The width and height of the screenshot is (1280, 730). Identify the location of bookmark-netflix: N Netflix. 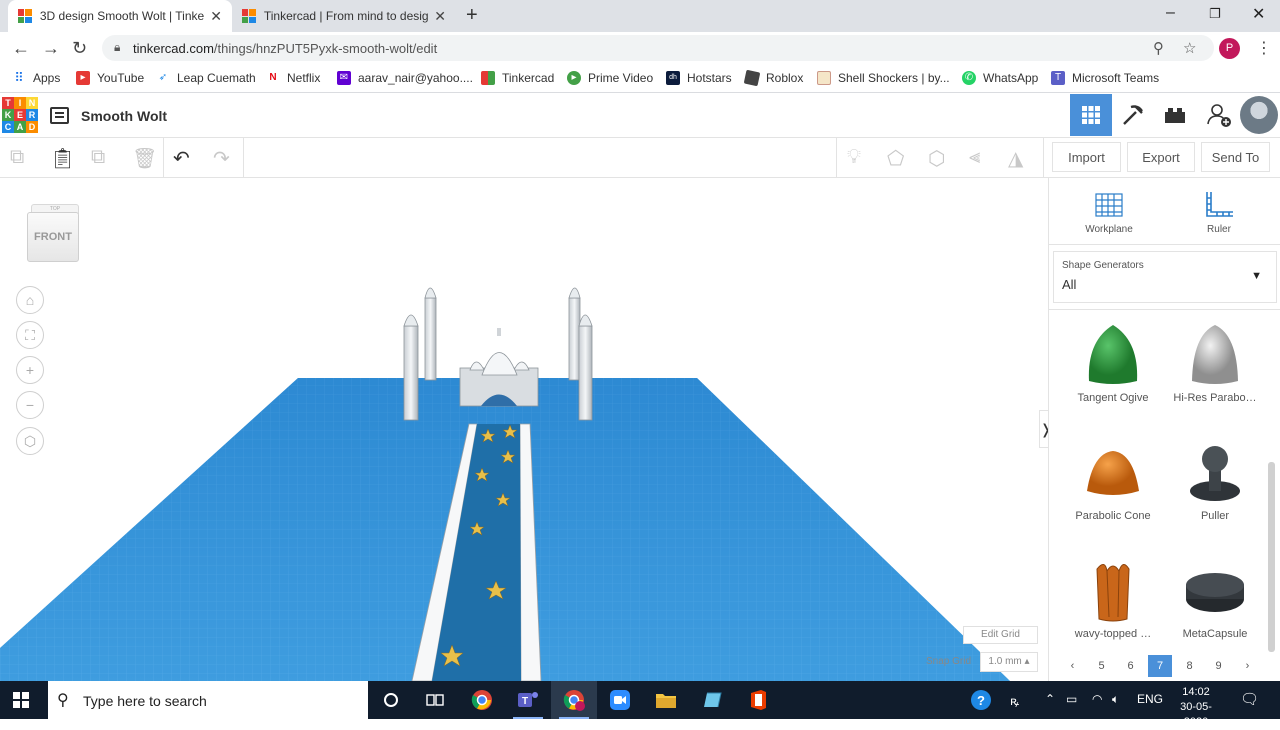
(293, 78).